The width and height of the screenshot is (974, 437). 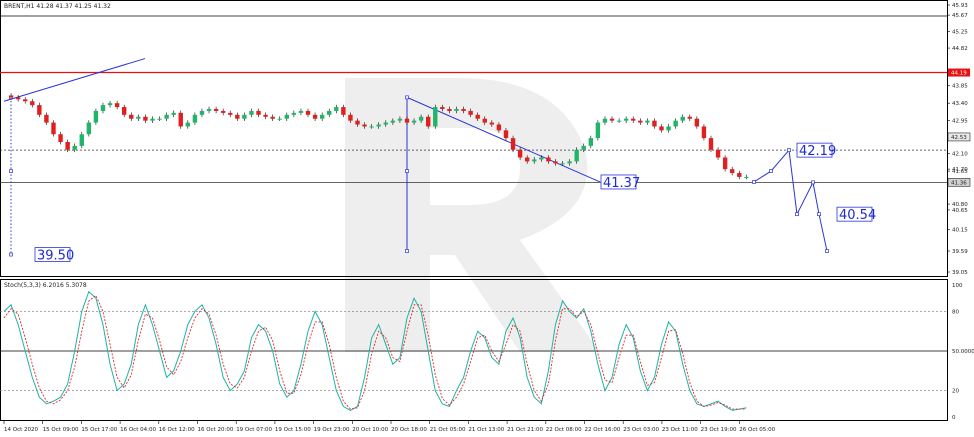 What do you see at coordinates (564, 430) in the screenshot?
I see `x-tick-label: 22 Oct 08:00` at bounding box center [564, 430].